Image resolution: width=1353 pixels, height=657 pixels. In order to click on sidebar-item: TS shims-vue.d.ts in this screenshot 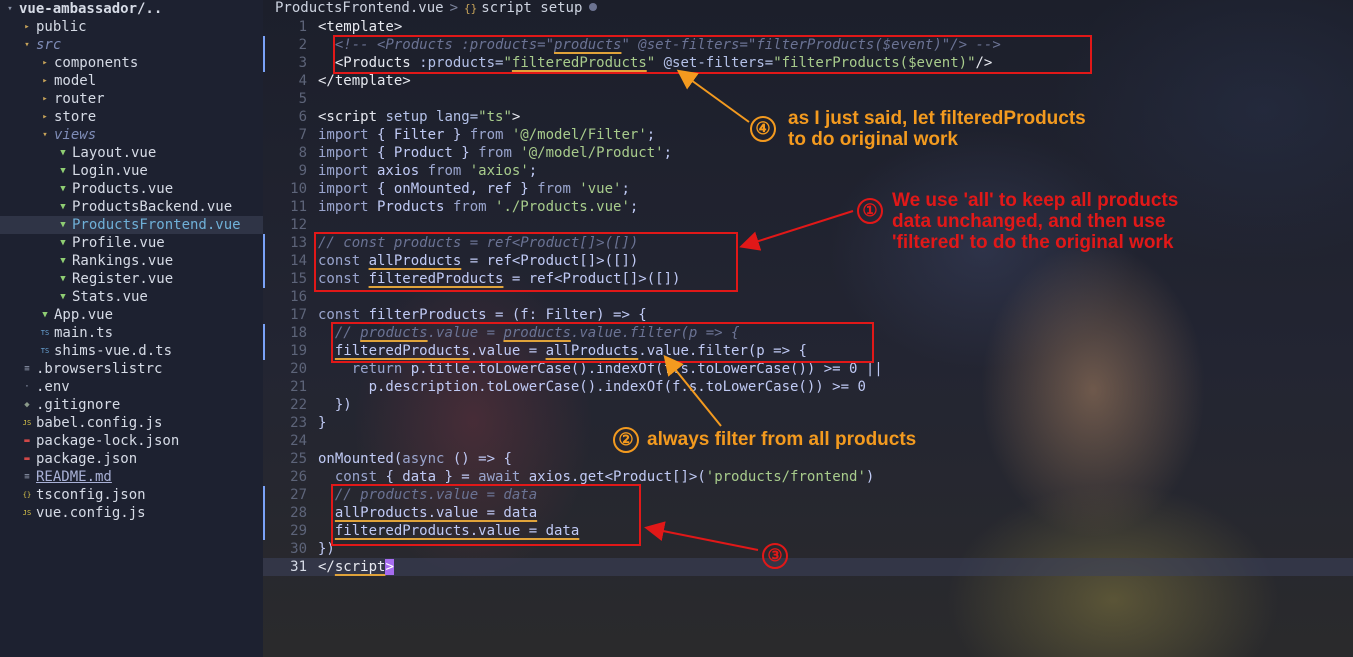, I will do `click(131, 351)`.